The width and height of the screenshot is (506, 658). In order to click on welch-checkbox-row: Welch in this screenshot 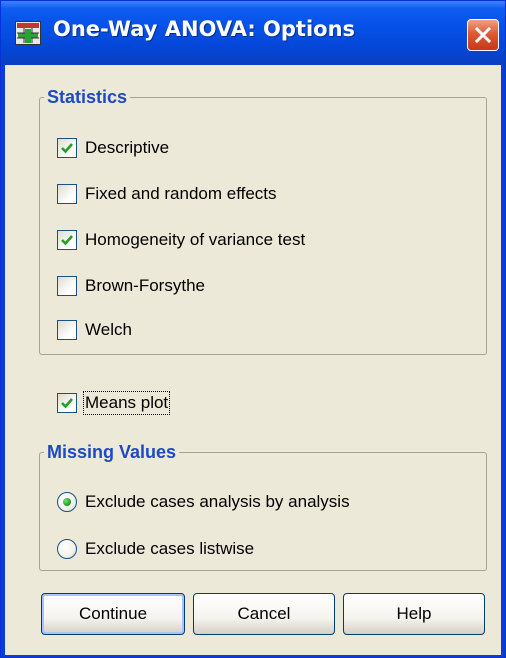, I will do `click(94, 330)`.